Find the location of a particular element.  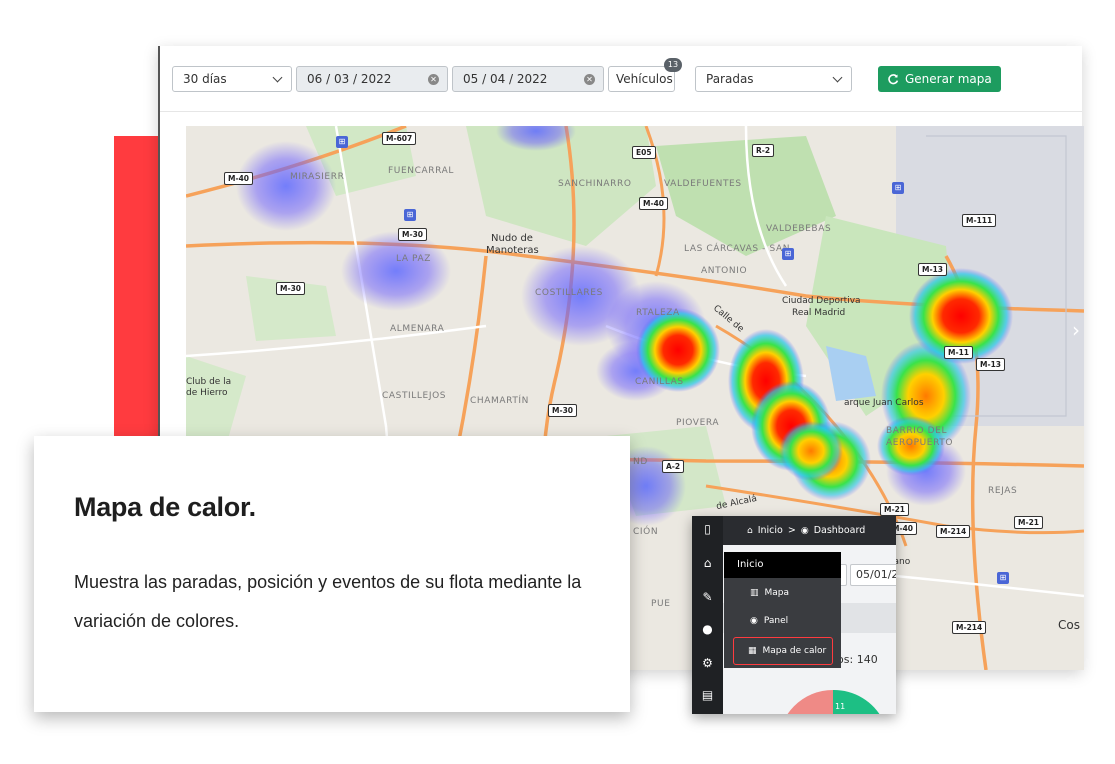

type-select-value: Paradas is located at coordinates (730, 79).